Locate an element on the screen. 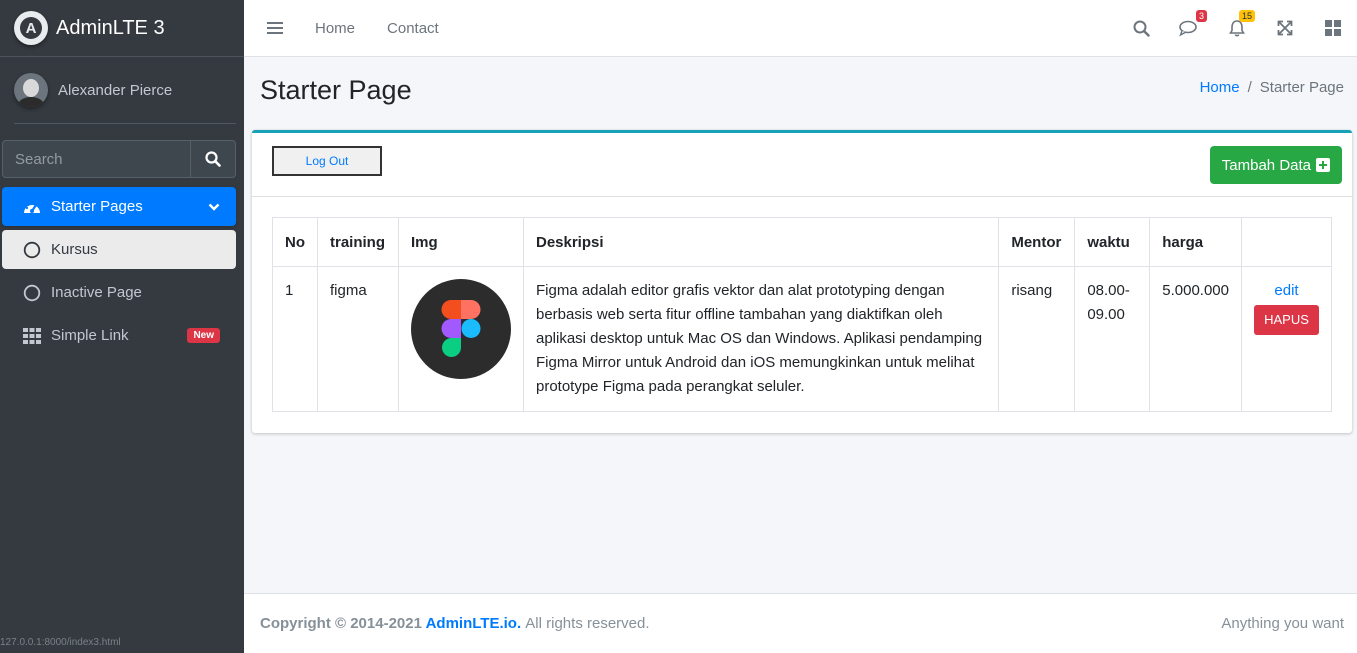 The image size is (1357, 653). sidebar-item-starter-pages: Starter Pages is located at coordinates (119, 206).